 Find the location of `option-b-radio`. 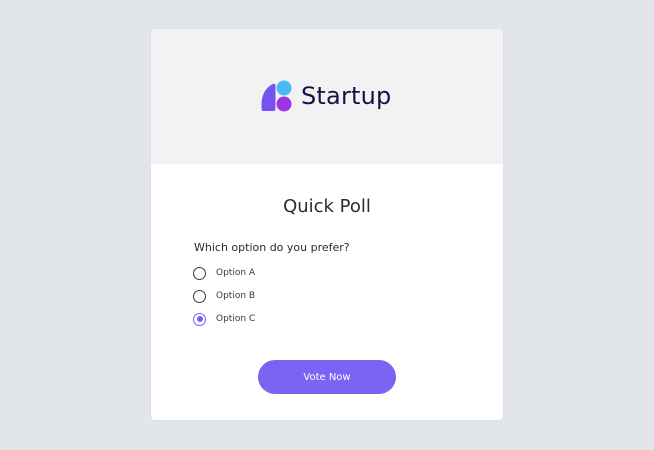

option-b-radio is located at coordinates (199, 296).